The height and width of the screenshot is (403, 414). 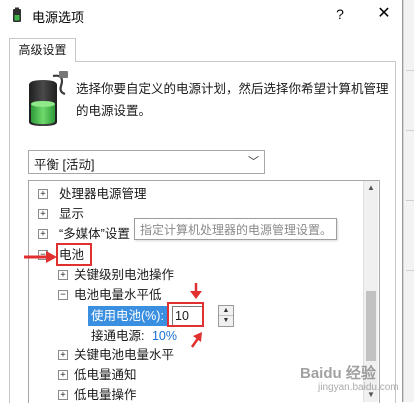 I want to click on on-battery-label: 使用电池(%):, so click(x=127, y=316).